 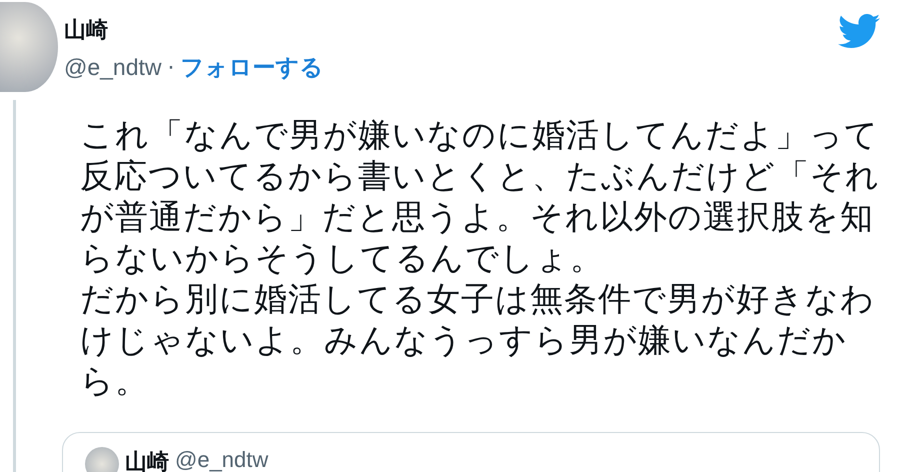 What do you see at coordinates (115, 380) in the screenshot?
I see `tweet-text-line: ら。` at bounding box center [115, 380].